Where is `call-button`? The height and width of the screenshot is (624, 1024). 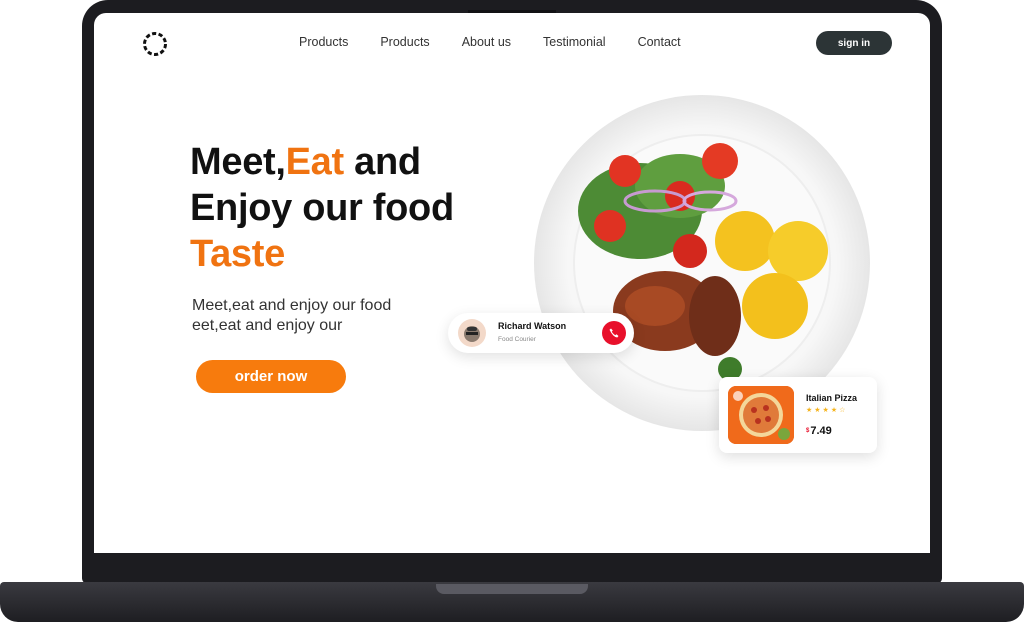 call-button is located at coordinates (614, 333).